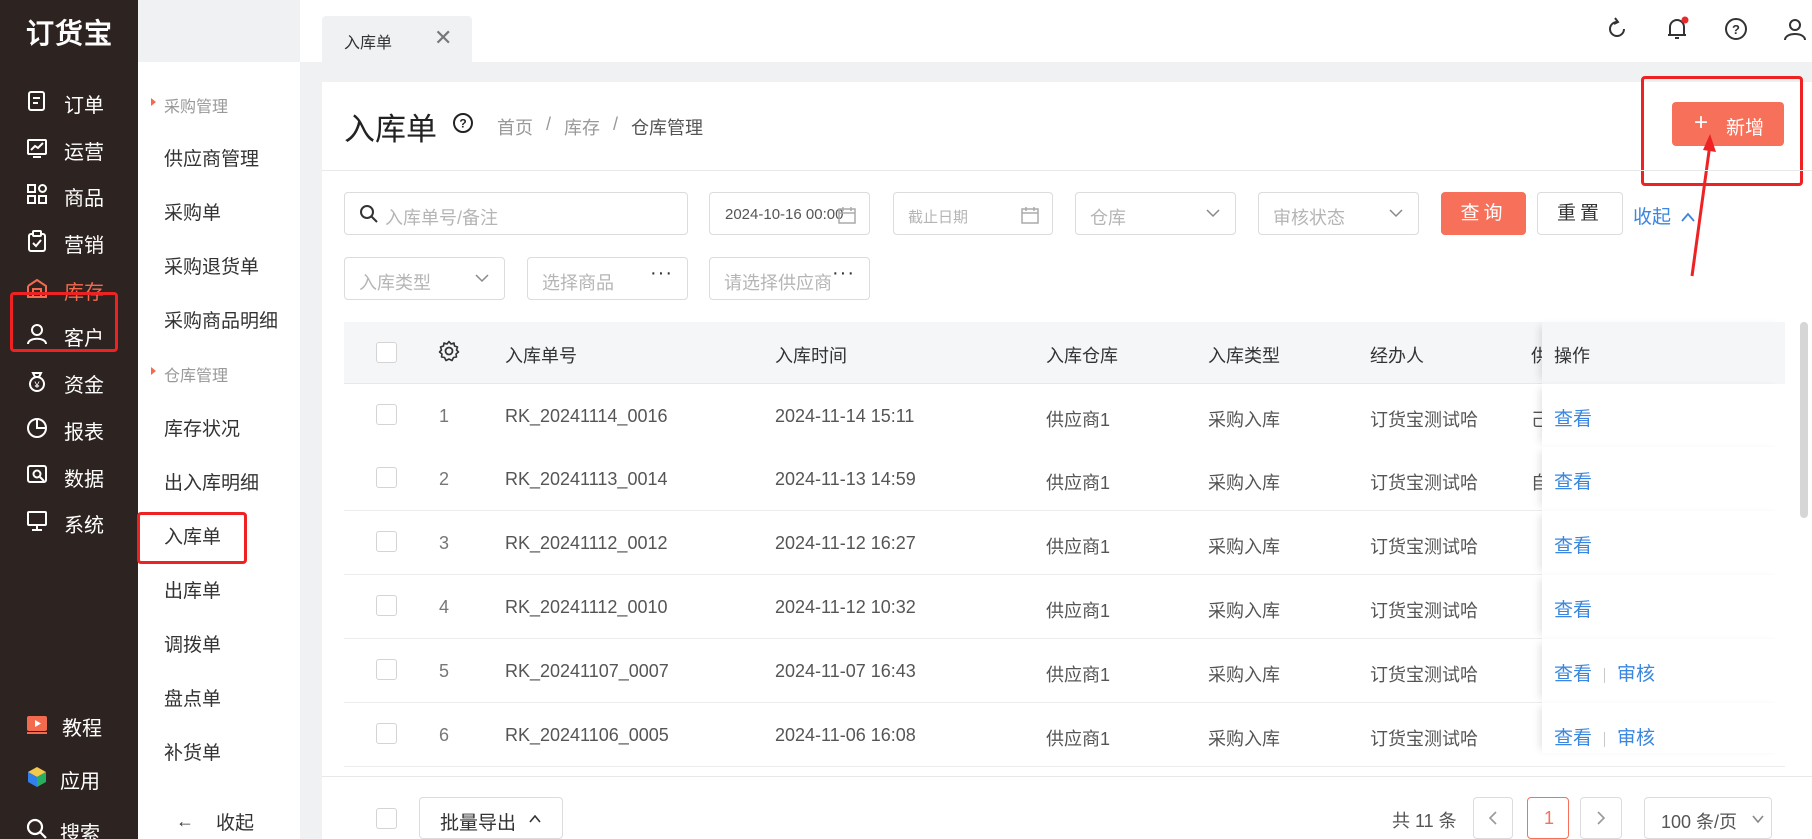 The image size is (1812, 839). Describe the element at coordinates (1677, 29) in the screenshot. I see `bell-icon` at that location.